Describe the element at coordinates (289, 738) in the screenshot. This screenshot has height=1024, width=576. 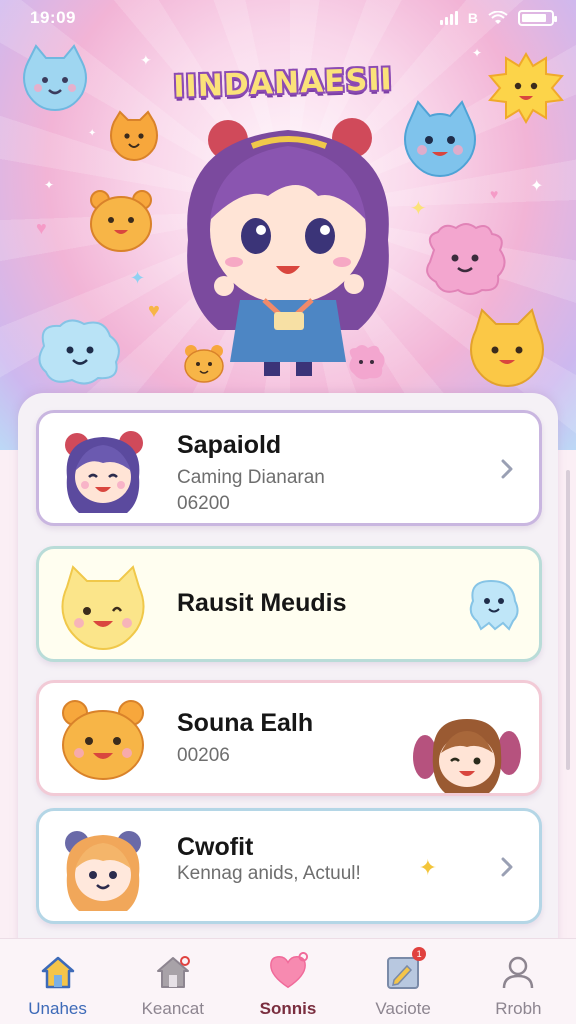
I see `card-item-3: Souna Ealh 00206` at that location.